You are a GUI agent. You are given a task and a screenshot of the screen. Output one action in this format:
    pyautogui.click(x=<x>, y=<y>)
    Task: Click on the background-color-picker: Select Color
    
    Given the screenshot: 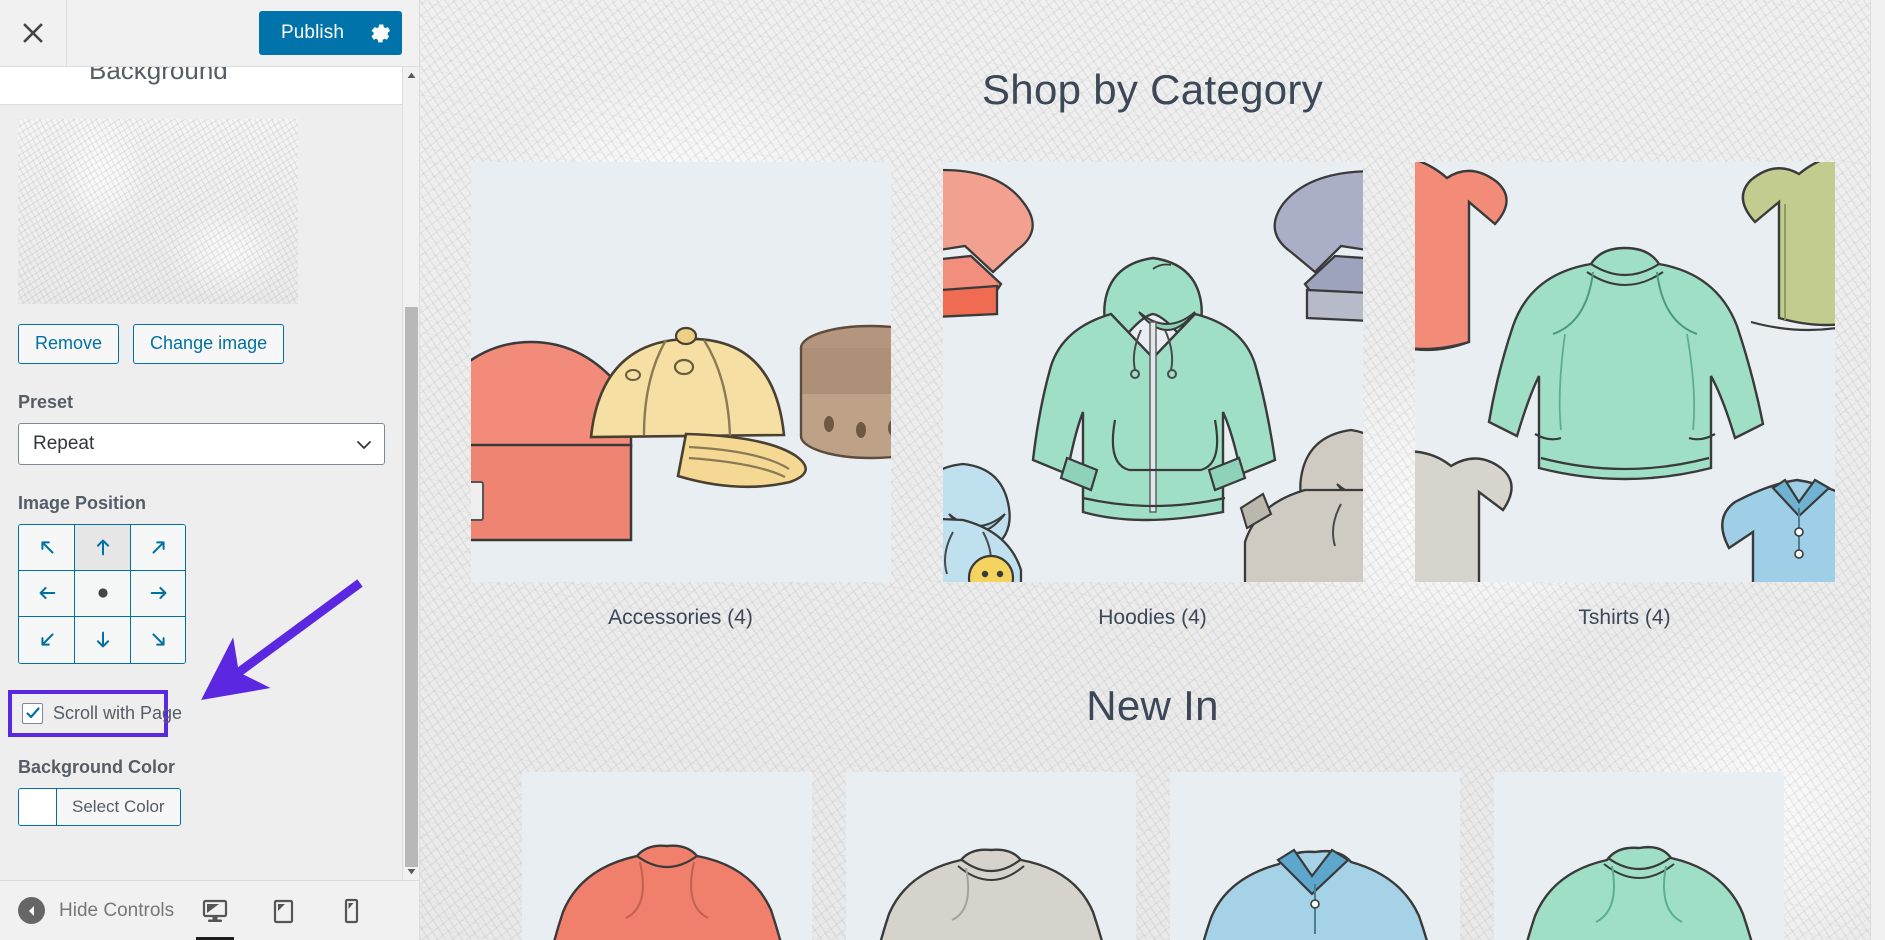 What is the action you would take?
    pyautogui.click(x=99, y=806)
    